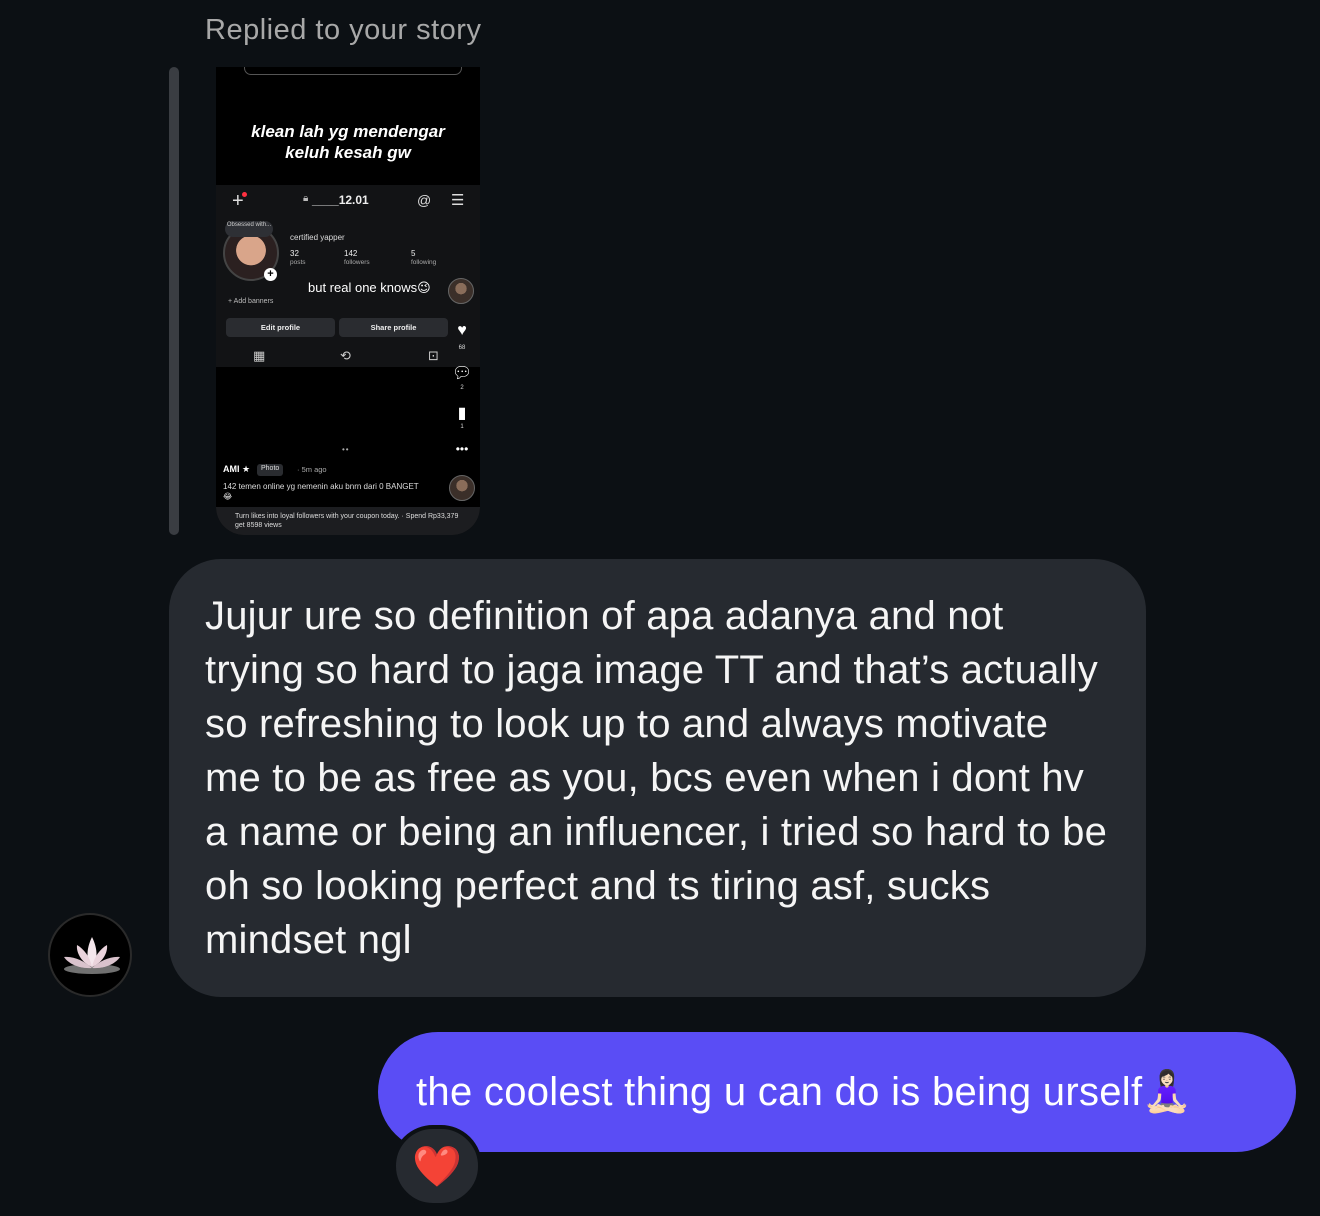  I want to click on music-avatar, so click(462, 488).